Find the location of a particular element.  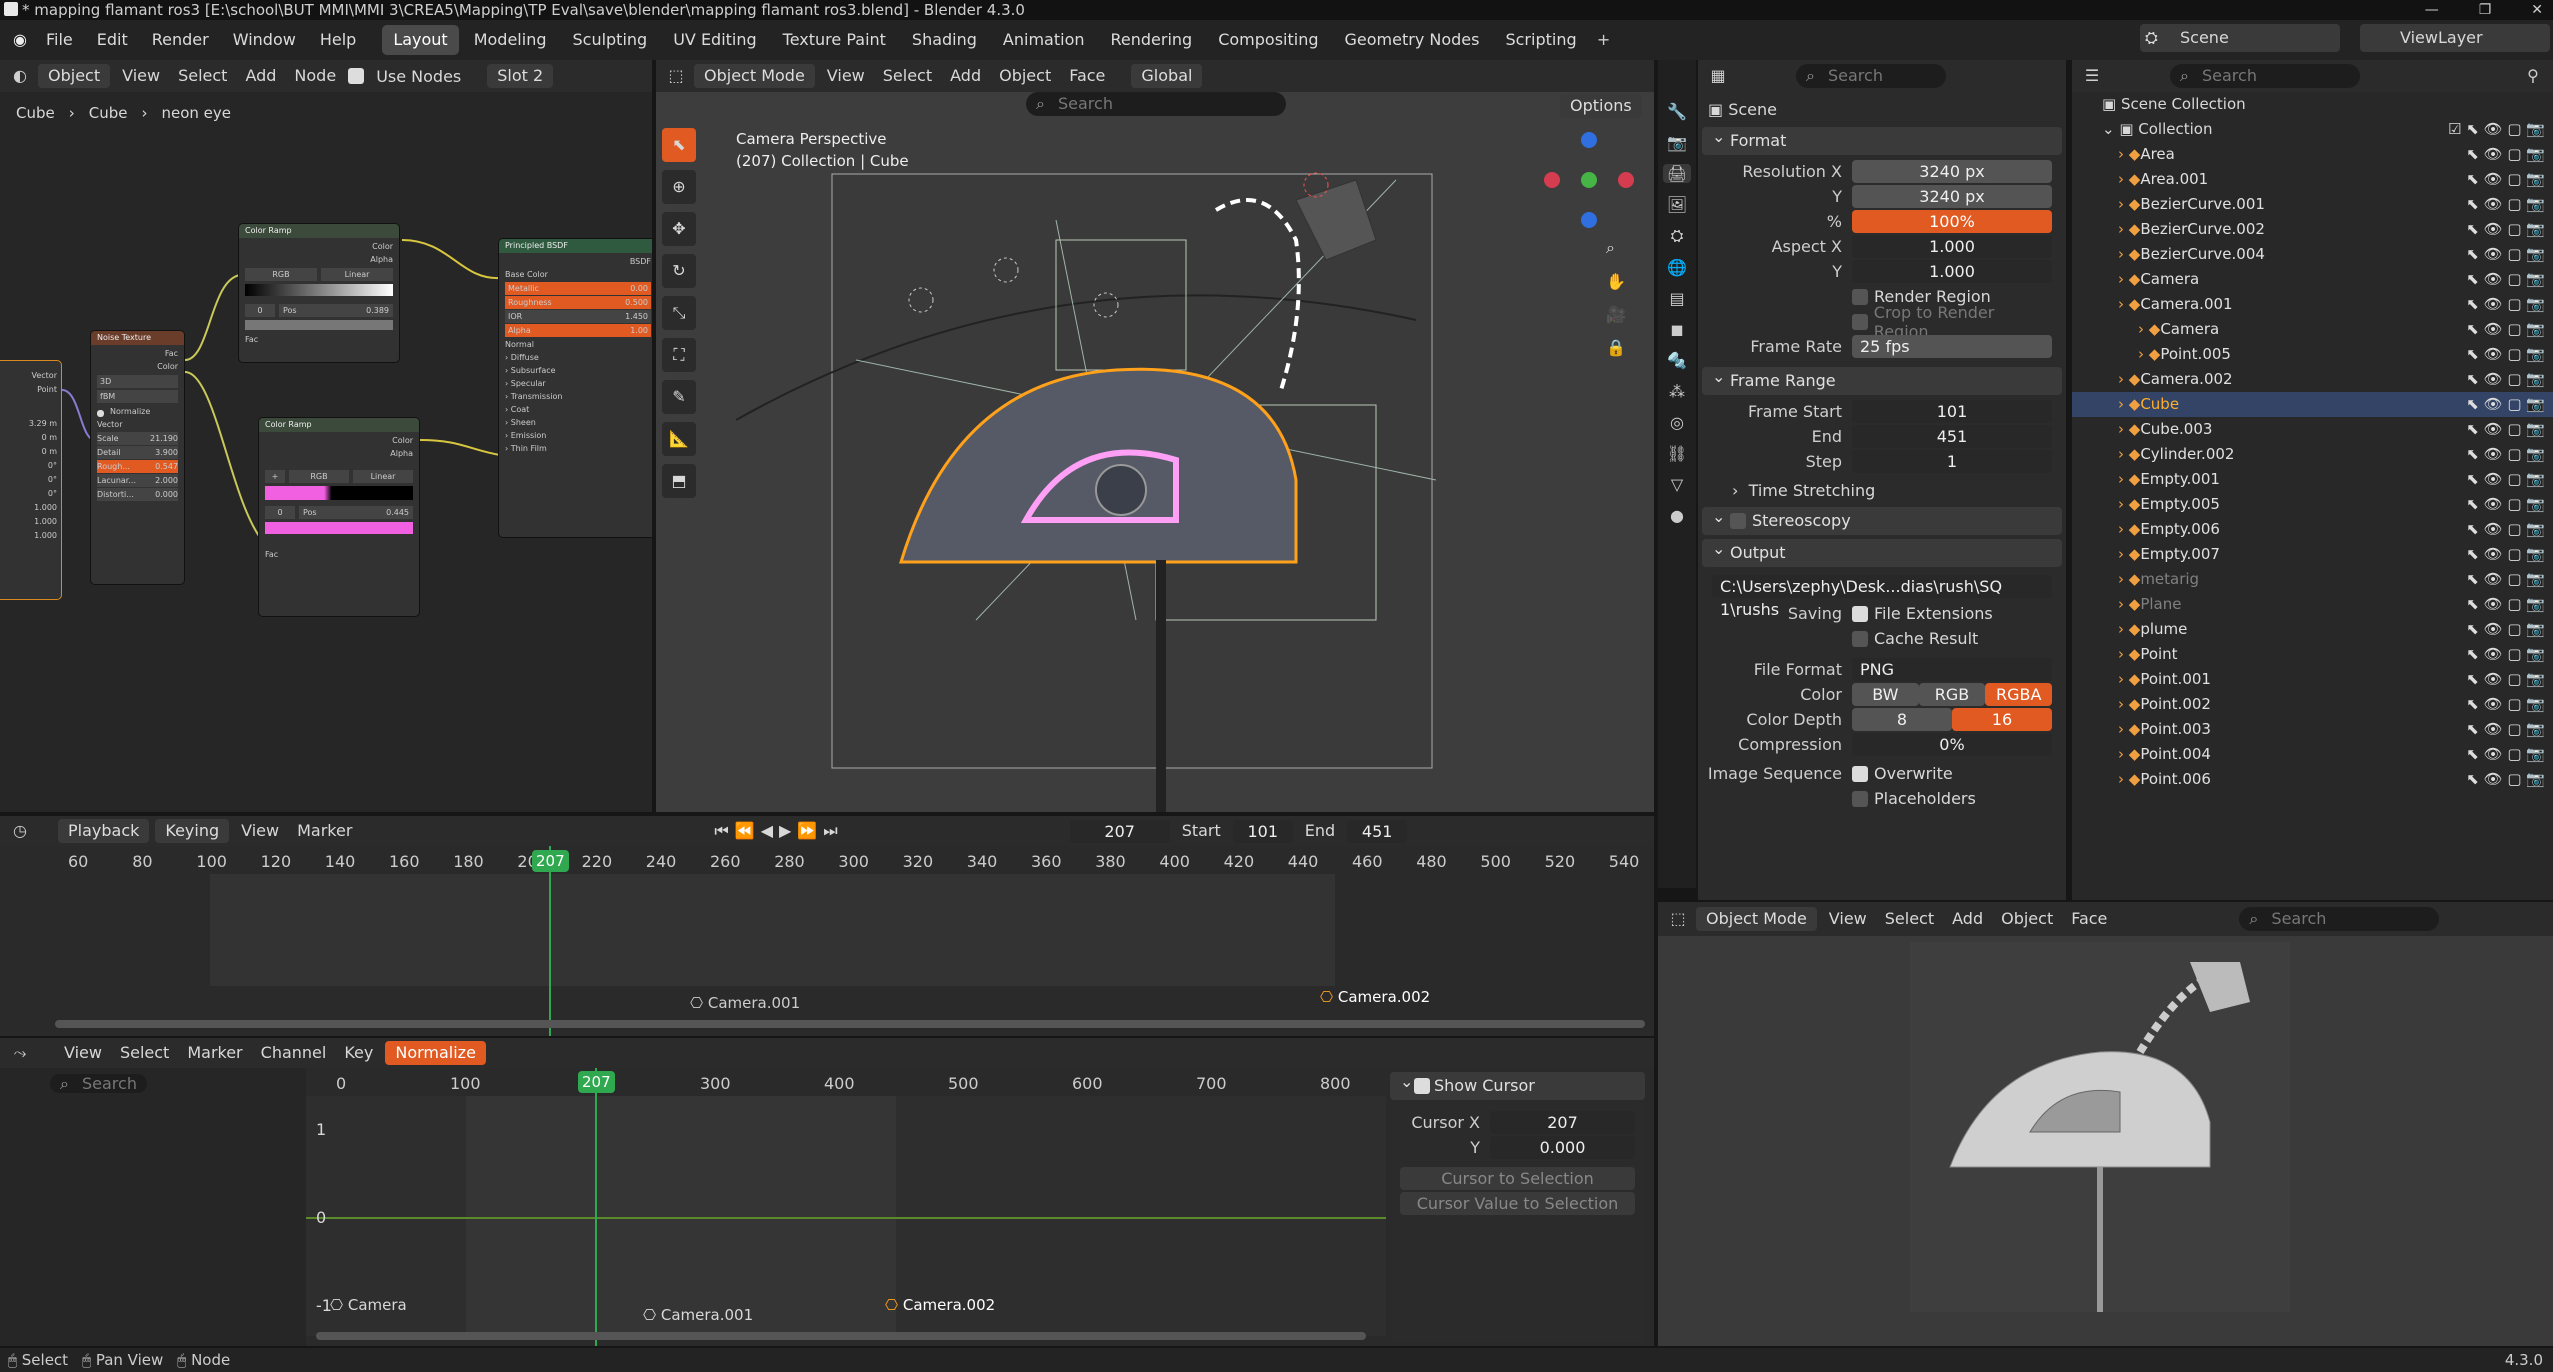

outliner-item: › ◆ Camera.002 ⬉ 👁 ▢ 📷 is located at coordinates (2312, 379).